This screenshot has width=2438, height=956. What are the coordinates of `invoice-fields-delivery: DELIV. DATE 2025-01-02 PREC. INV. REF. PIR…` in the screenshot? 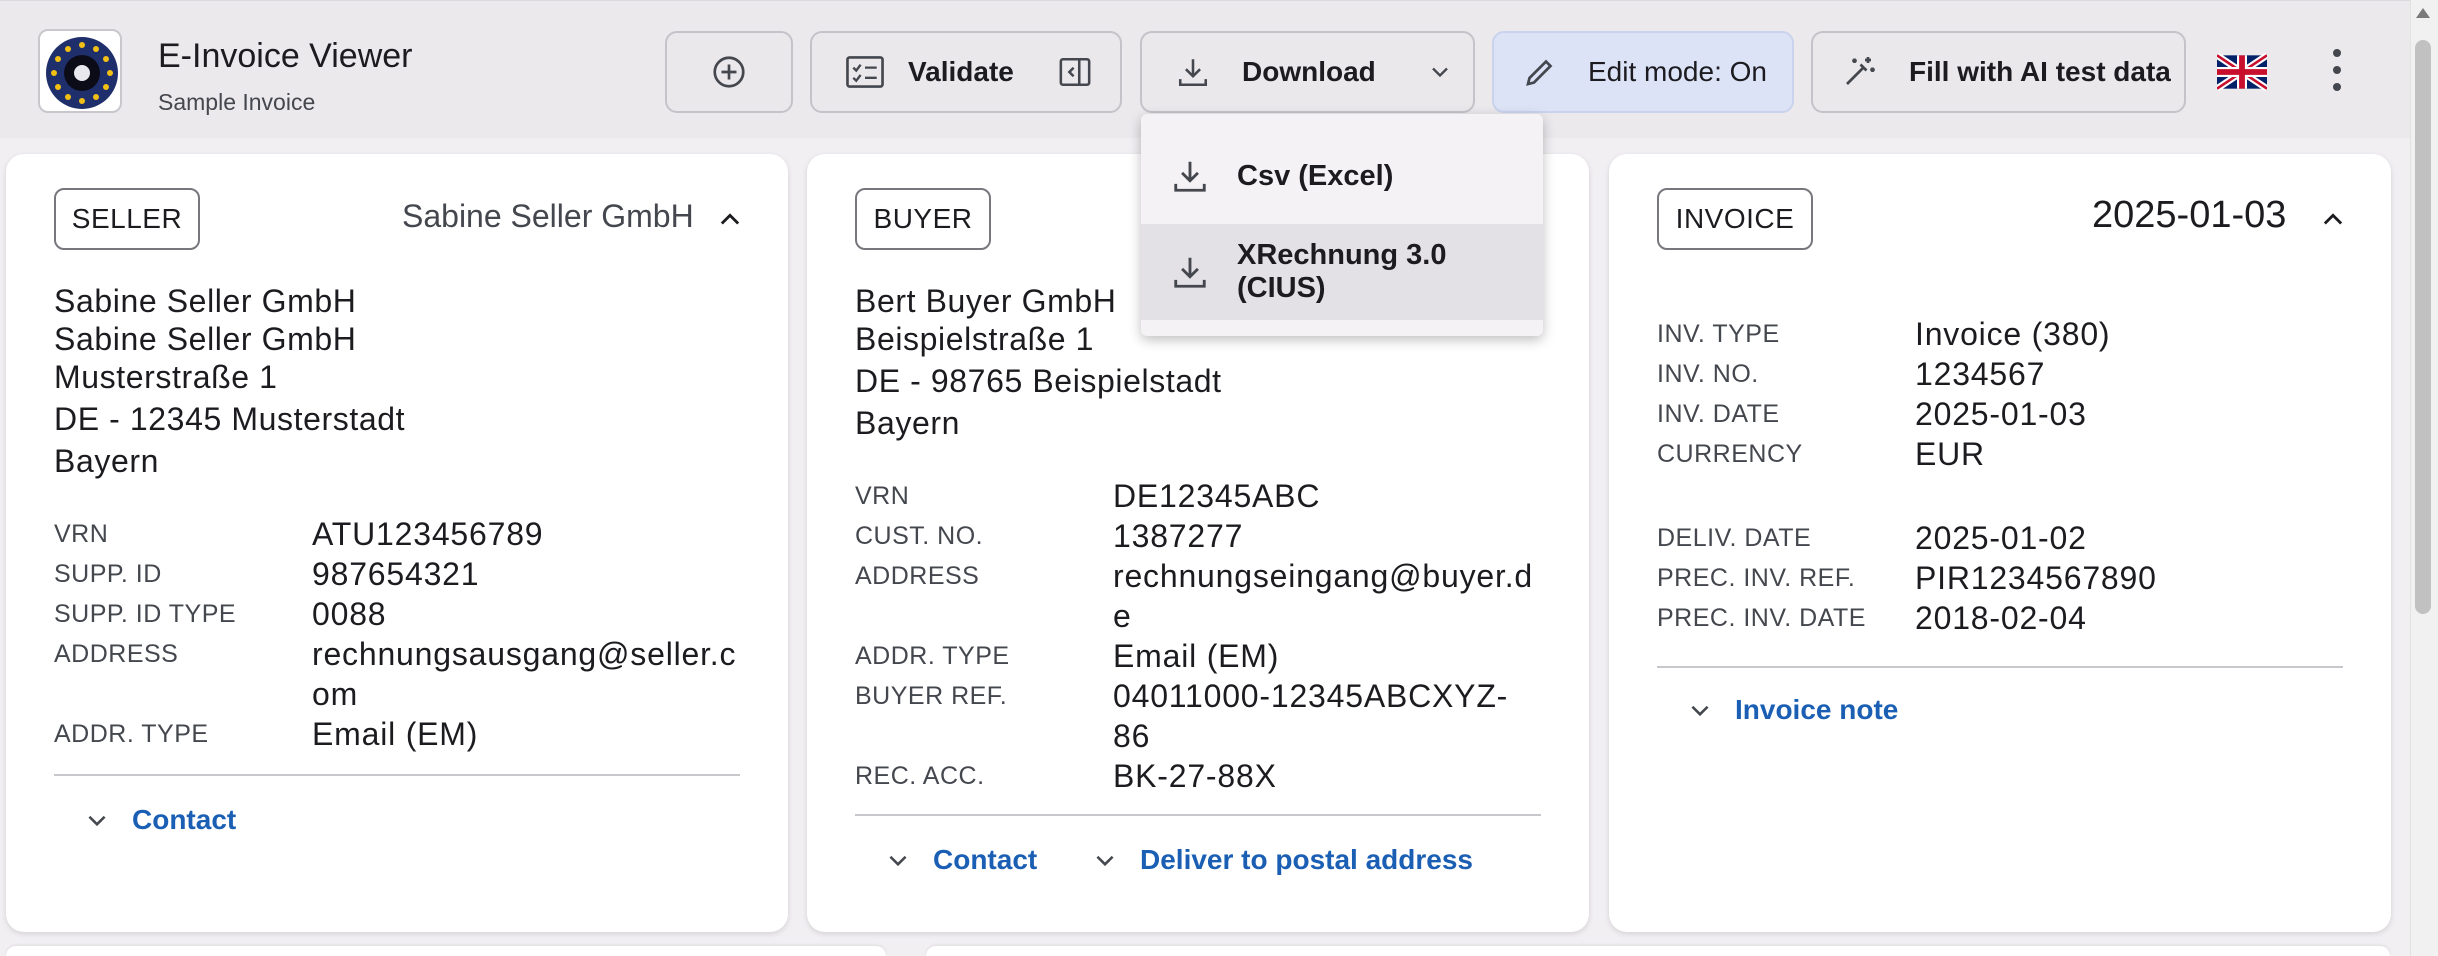 It's located at (2016, 578).